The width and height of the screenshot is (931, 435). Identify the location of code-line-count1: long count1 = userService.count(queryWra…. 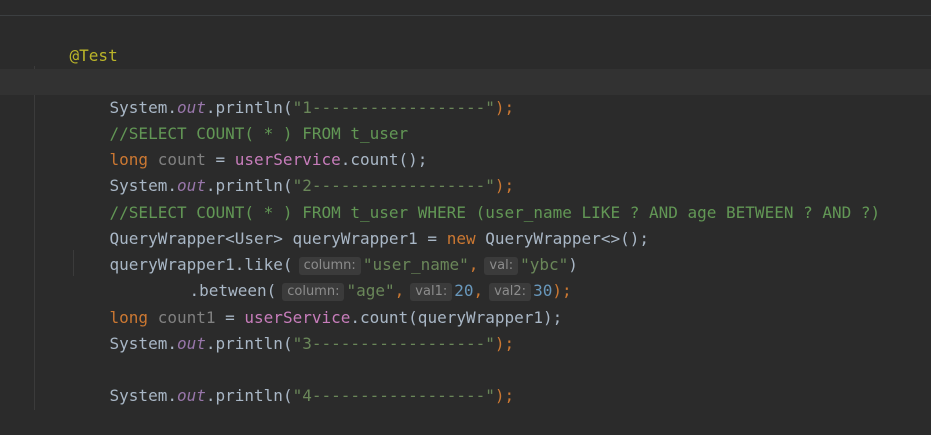
(317, 303).